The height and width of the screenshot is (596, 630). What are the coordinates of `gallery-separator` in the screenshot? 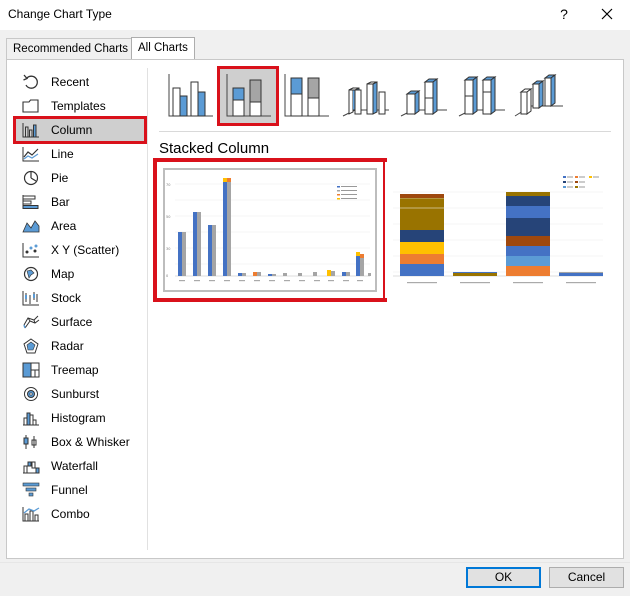 It's located at (385, 131).